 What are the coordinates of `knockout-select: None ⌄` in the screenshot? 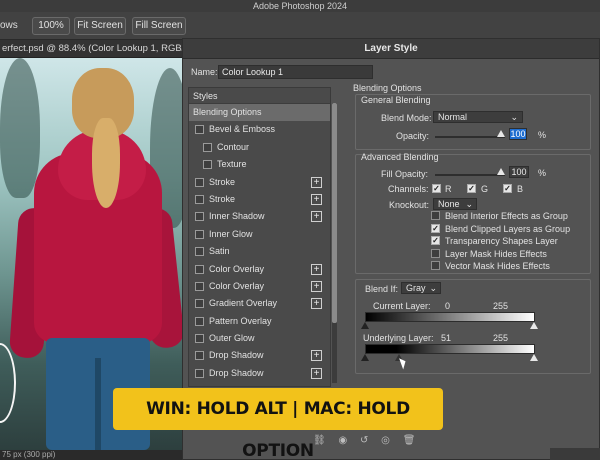 It's located at (455, 204).